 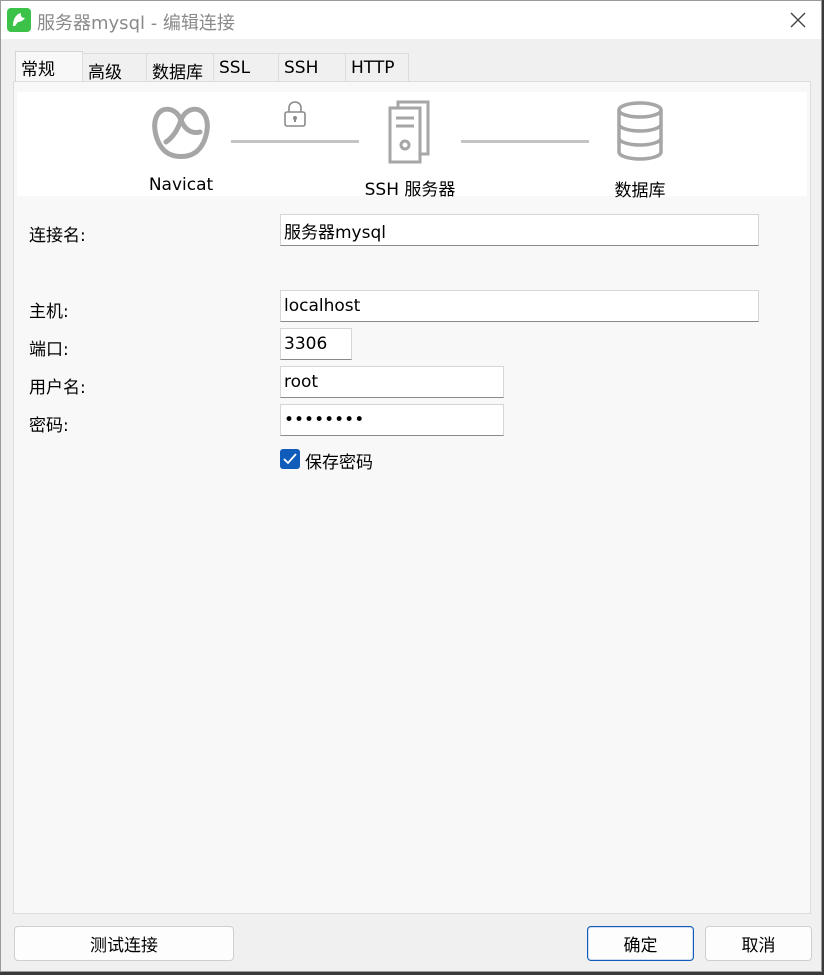 I want to click on tab-general: 常规, so click(x=49, y=67).